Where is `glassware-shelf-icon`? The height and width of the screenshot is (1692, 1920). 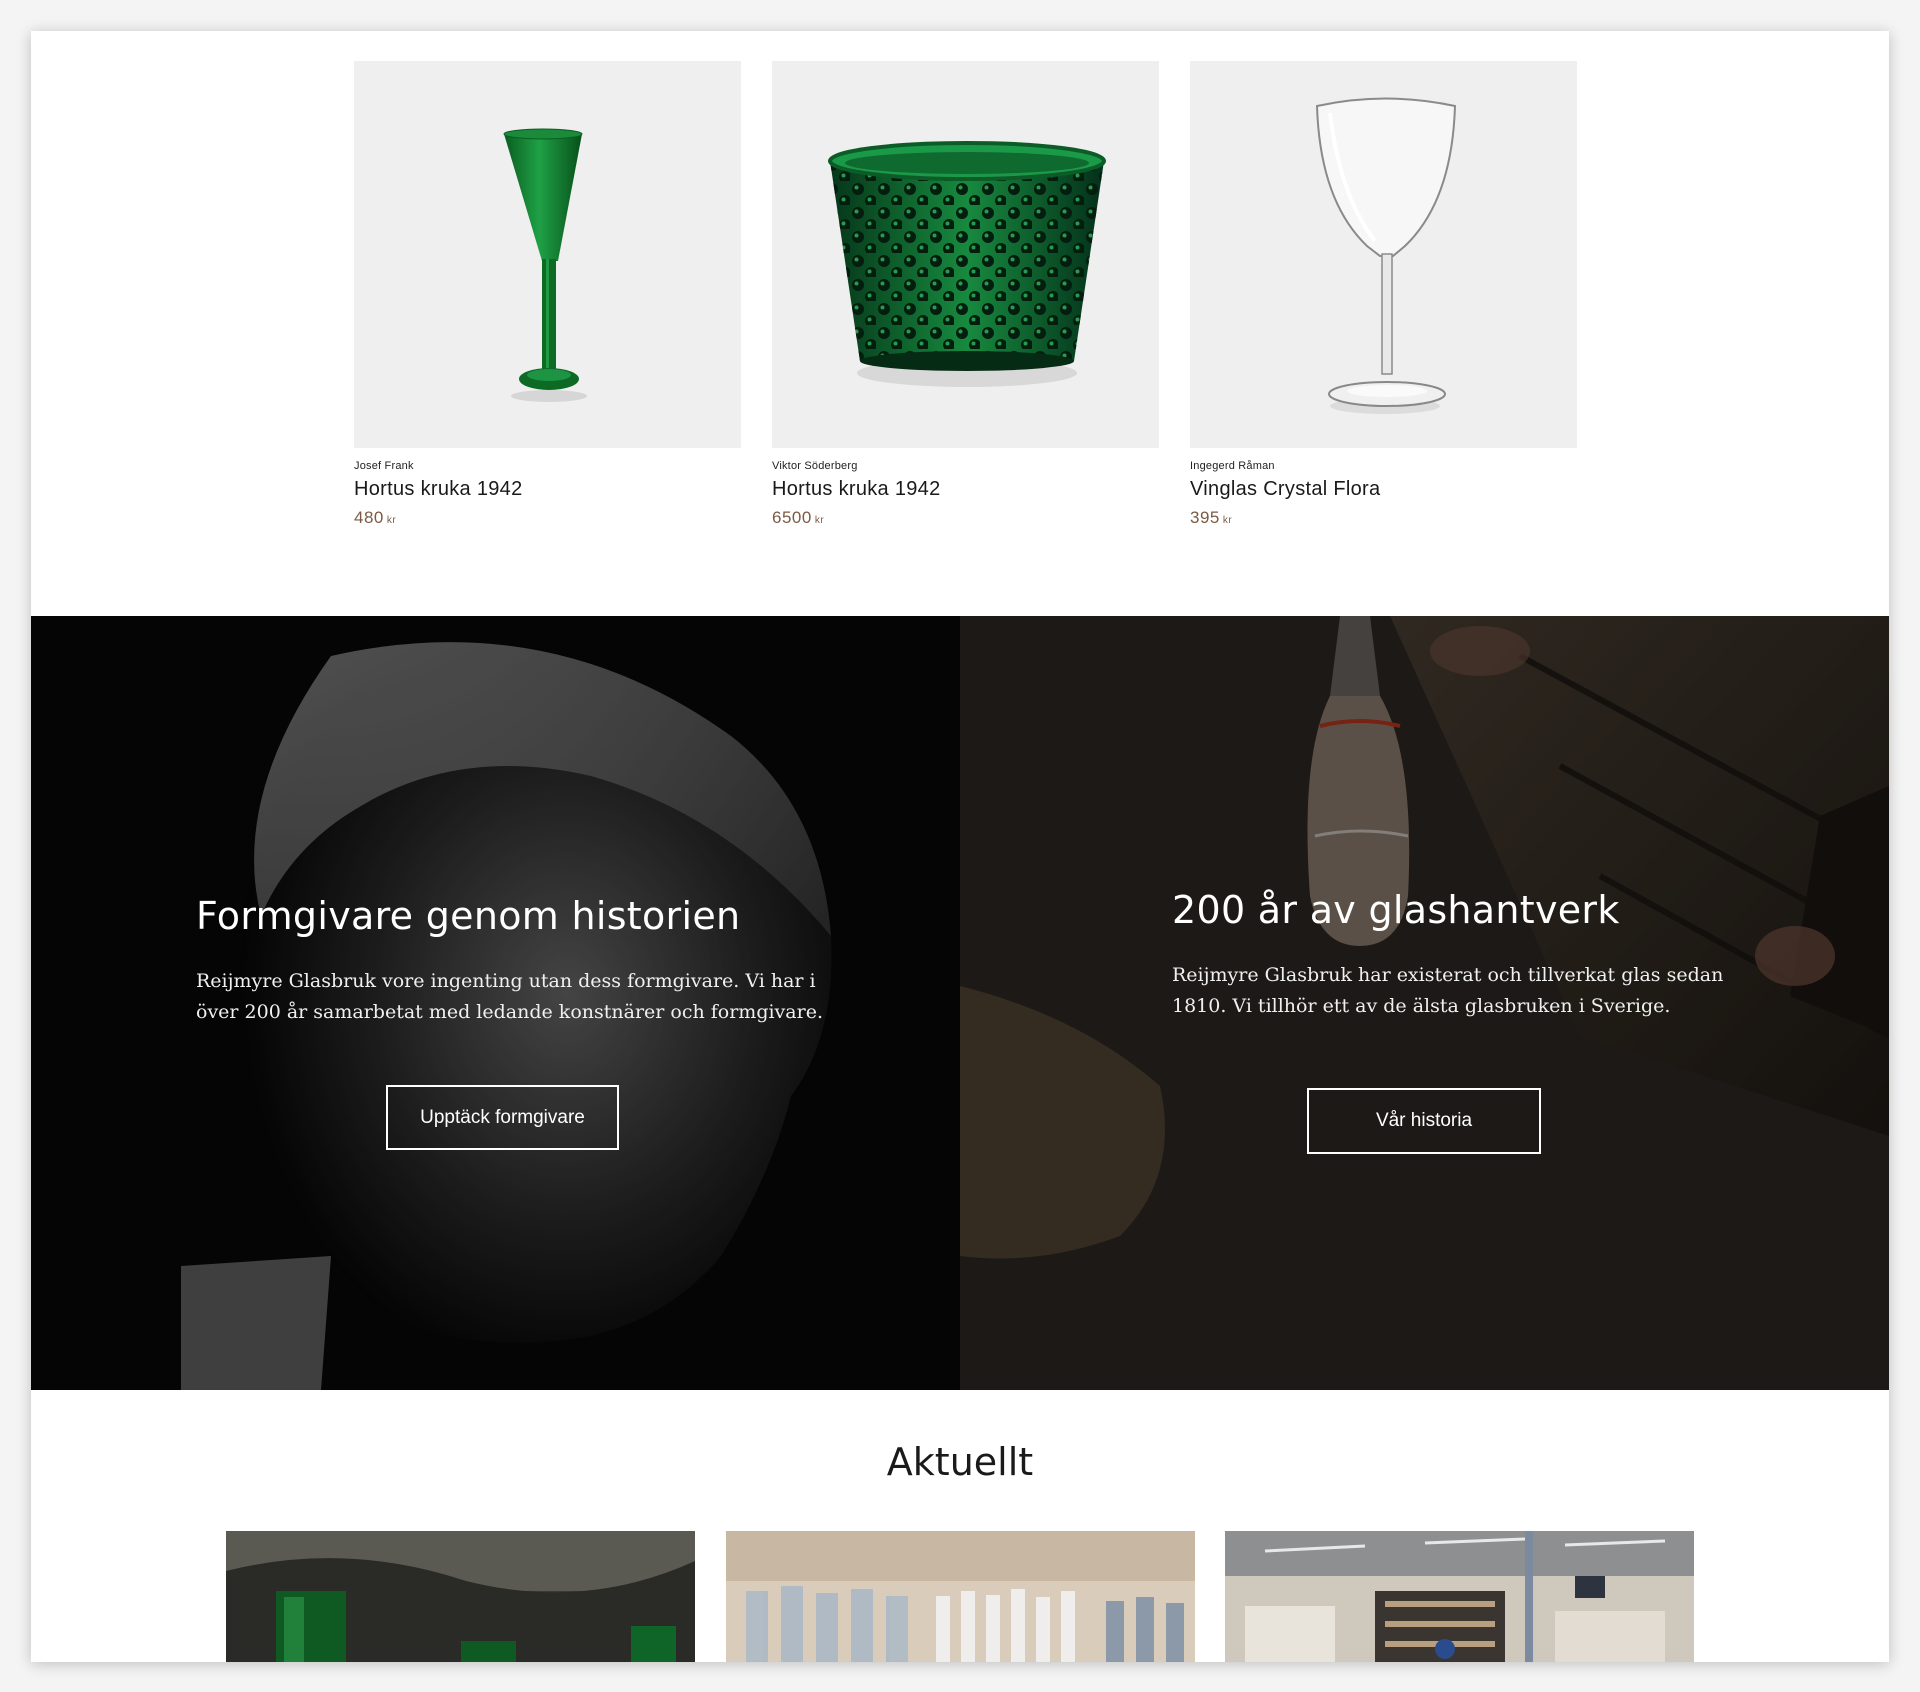 glassware-shelf-icon is located at coordinates (960, 1596).